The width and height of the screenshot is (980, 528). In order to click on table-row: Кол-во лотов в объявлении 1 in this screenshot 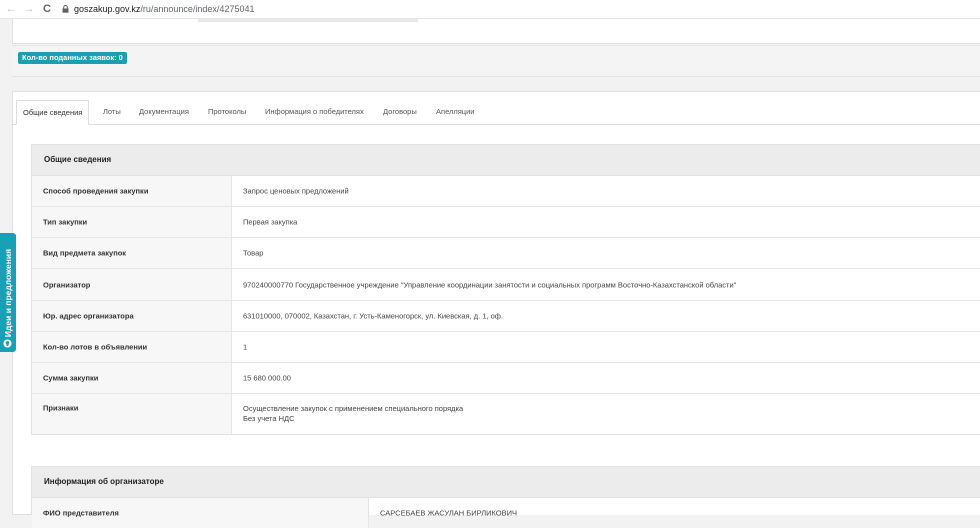, I will do `click(506, 347)`.